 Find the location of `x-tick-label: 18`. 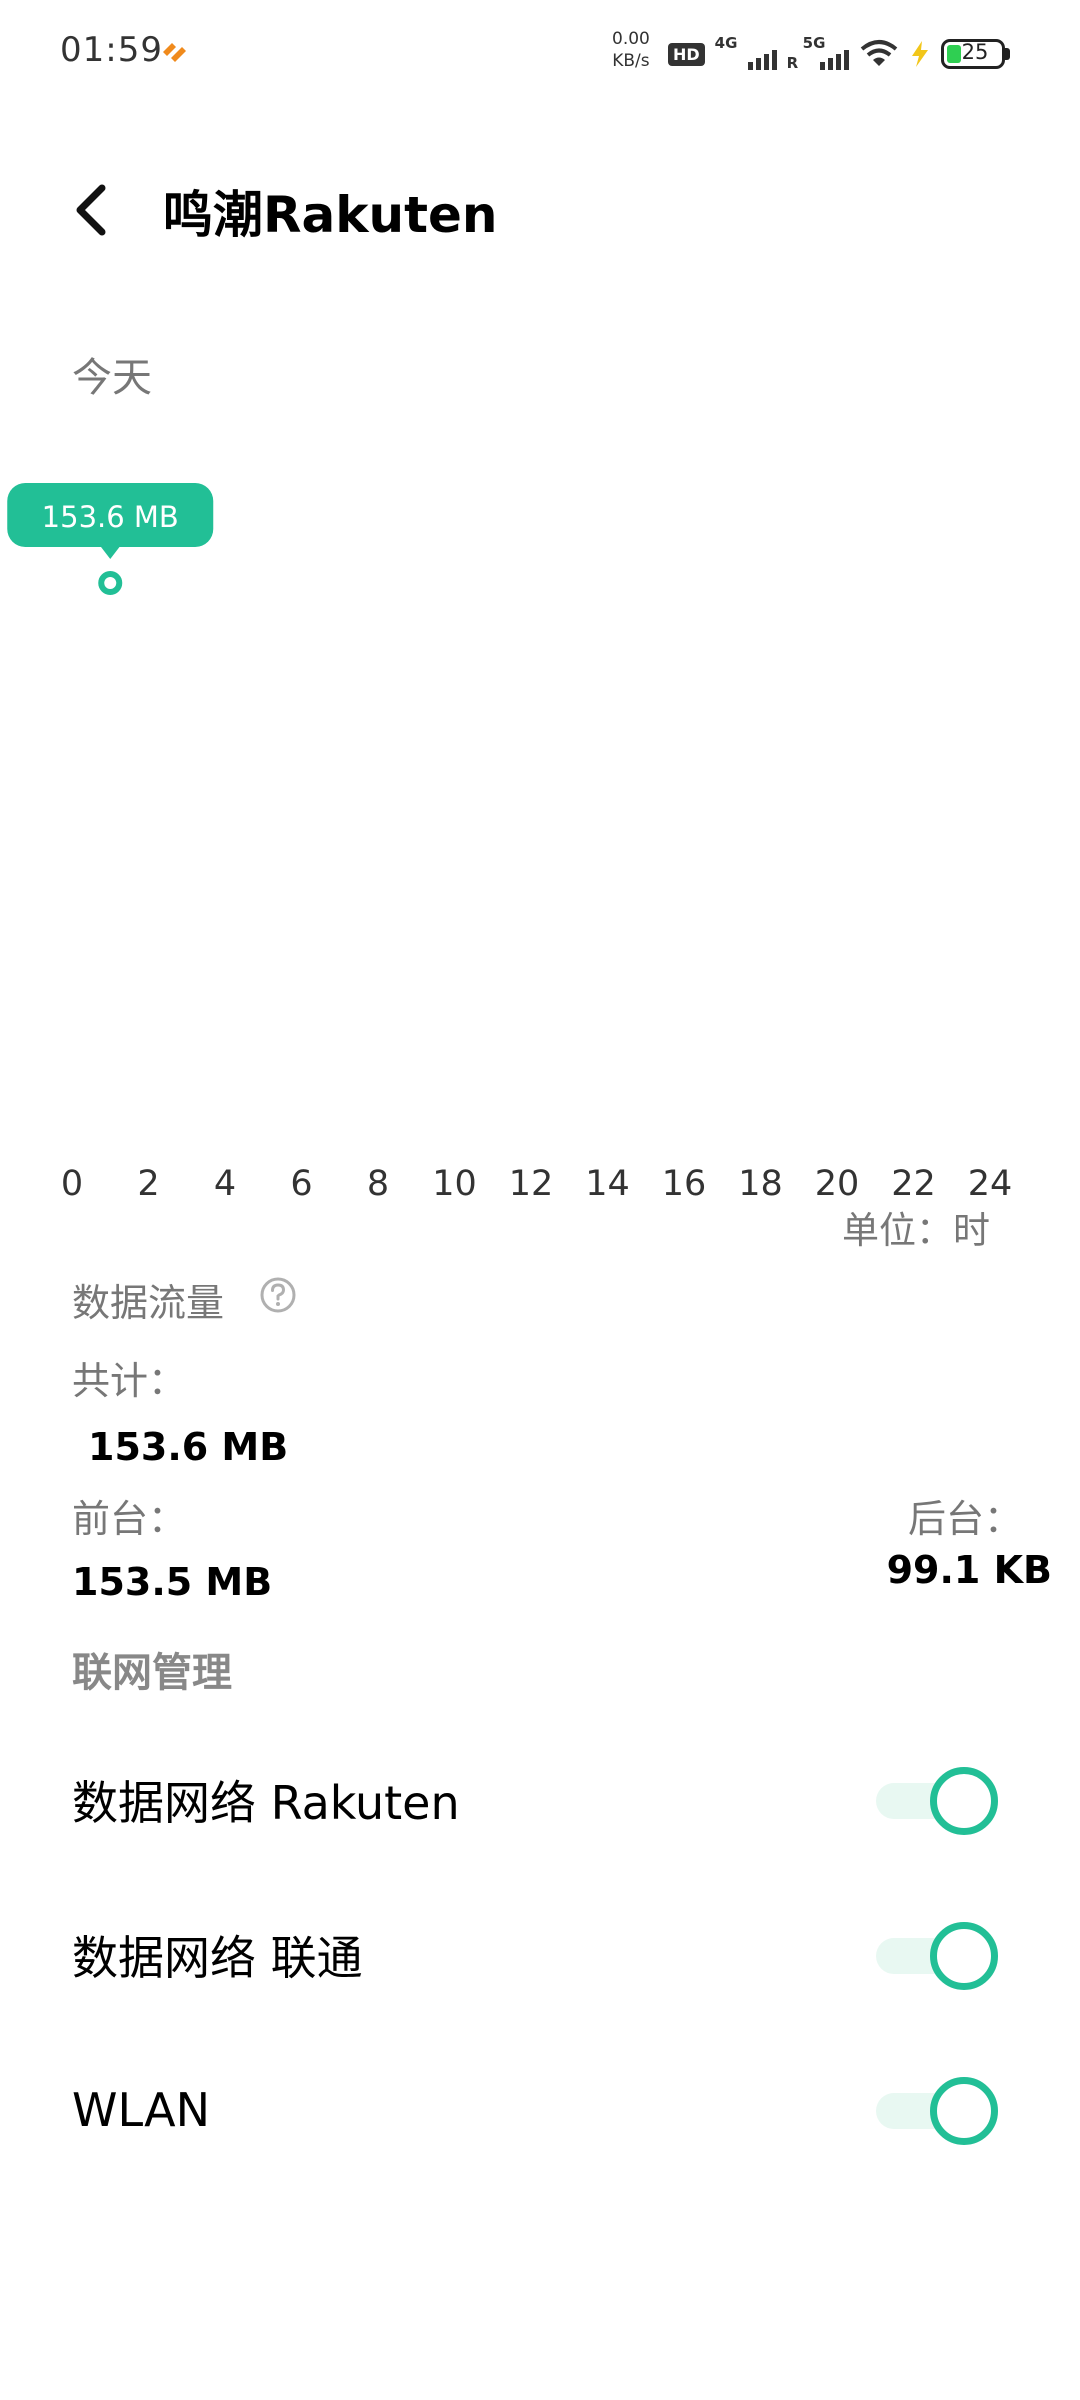

x-tick-label: 18 is located at coordinates (760, 1184).